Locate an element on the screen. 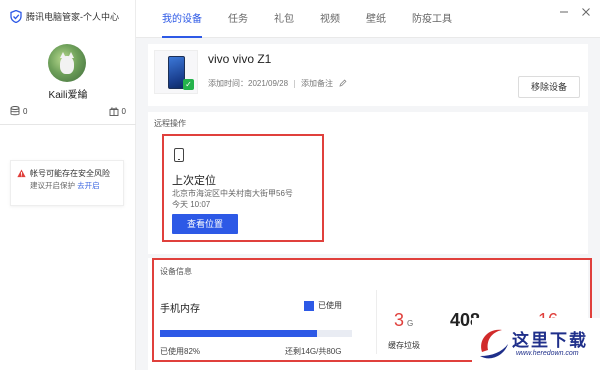  storage-stat: 0 is located at coordinates (18, 111).